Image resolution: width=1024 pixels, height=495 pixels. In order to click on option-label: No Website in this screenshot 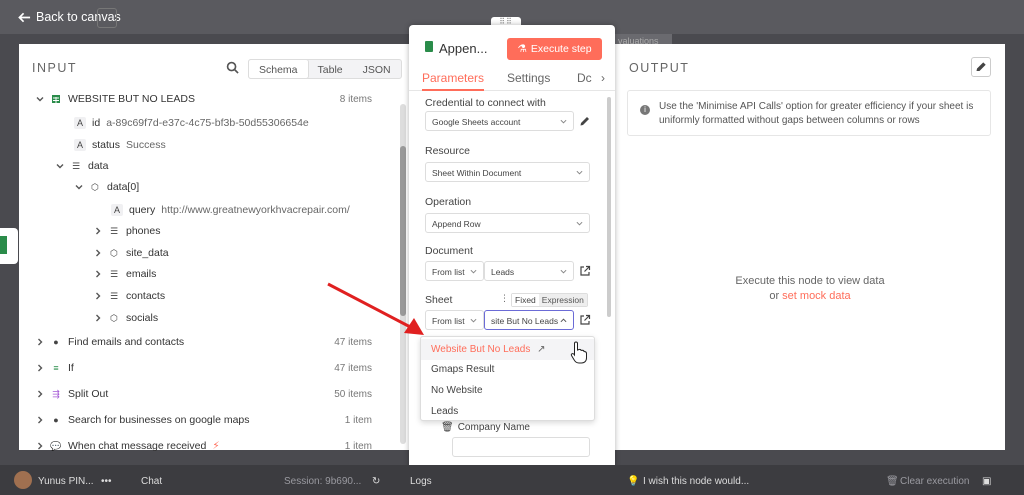, I will do `click(457, 390)`.